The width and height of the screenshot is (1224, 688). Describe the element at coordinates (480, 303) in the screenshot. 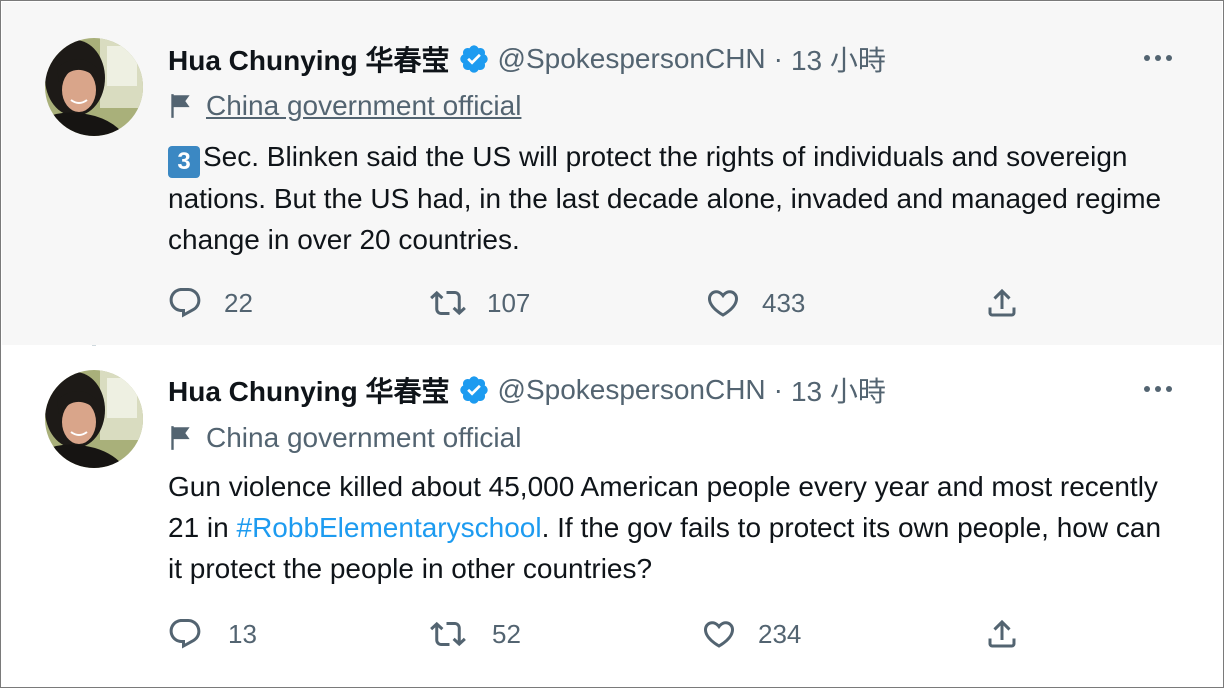

I see `retweet-button: 107` at that location.